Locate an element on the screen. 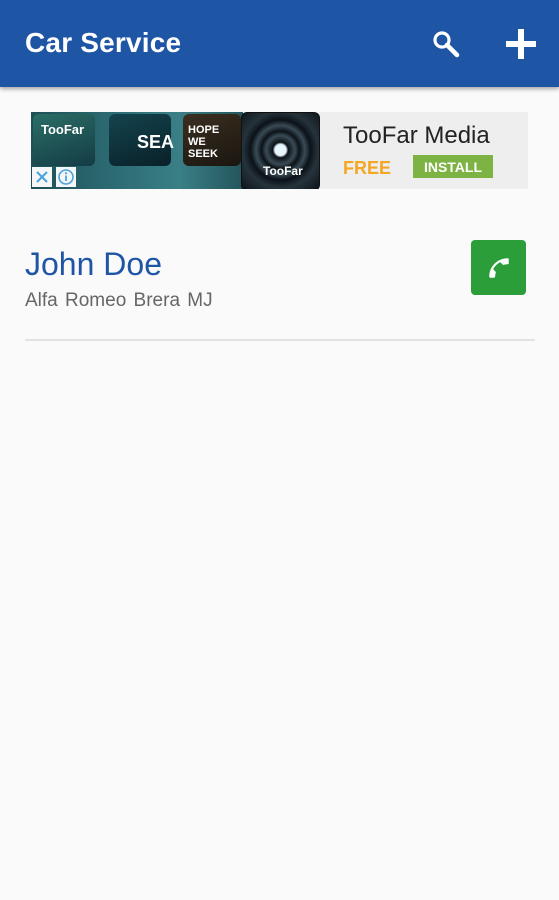  ad-info-button is located at coordinates (66, 177).